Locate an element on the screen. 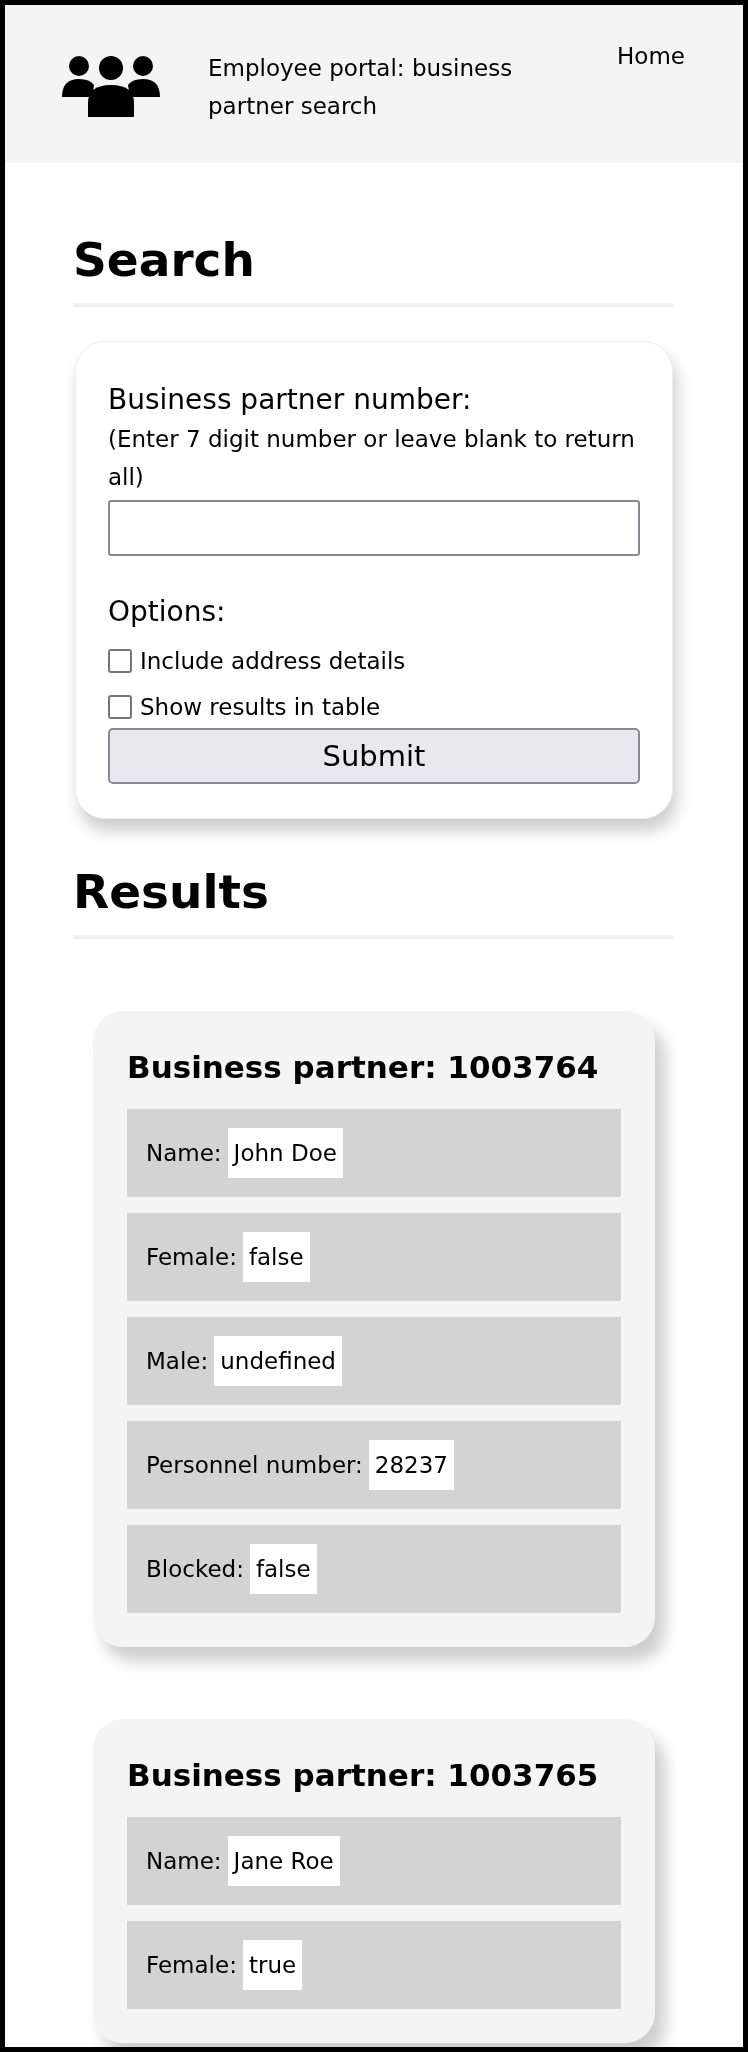 This screenshot has width=748, height=2052. field-value: undefined is located at coordinates (278, 1361).